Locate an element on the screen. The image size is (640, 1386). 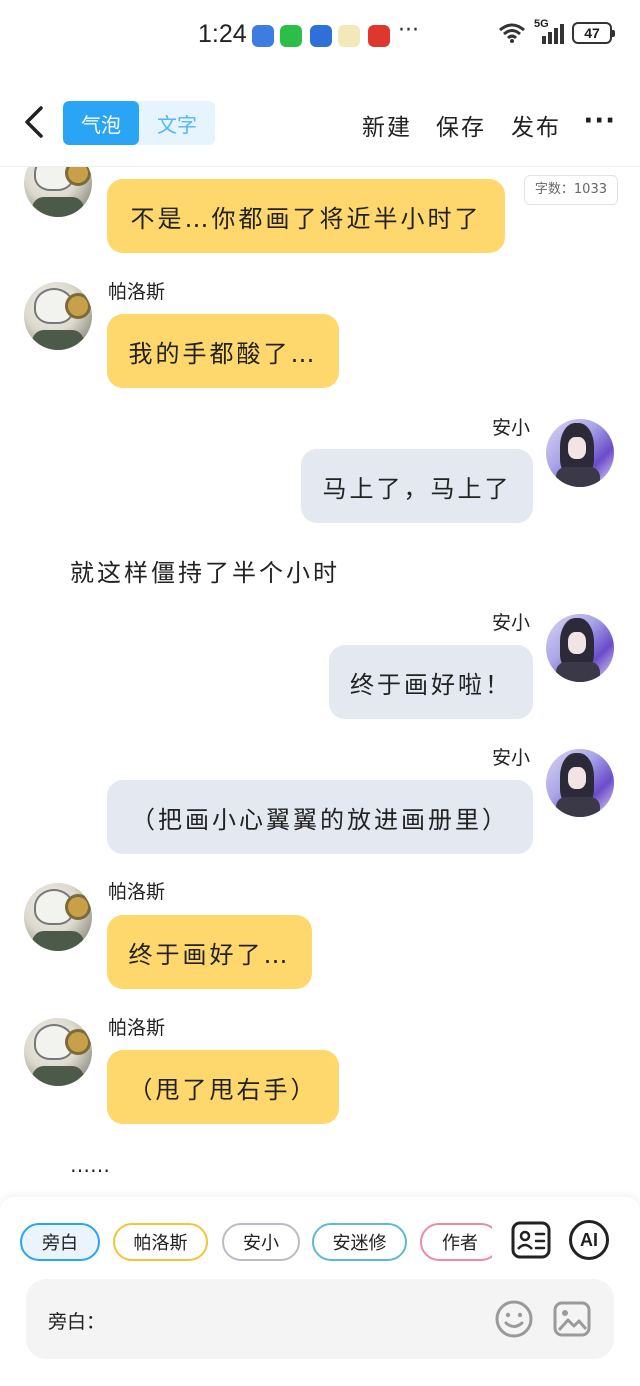
mascot-app-icon is located at coordinates (349, 36).